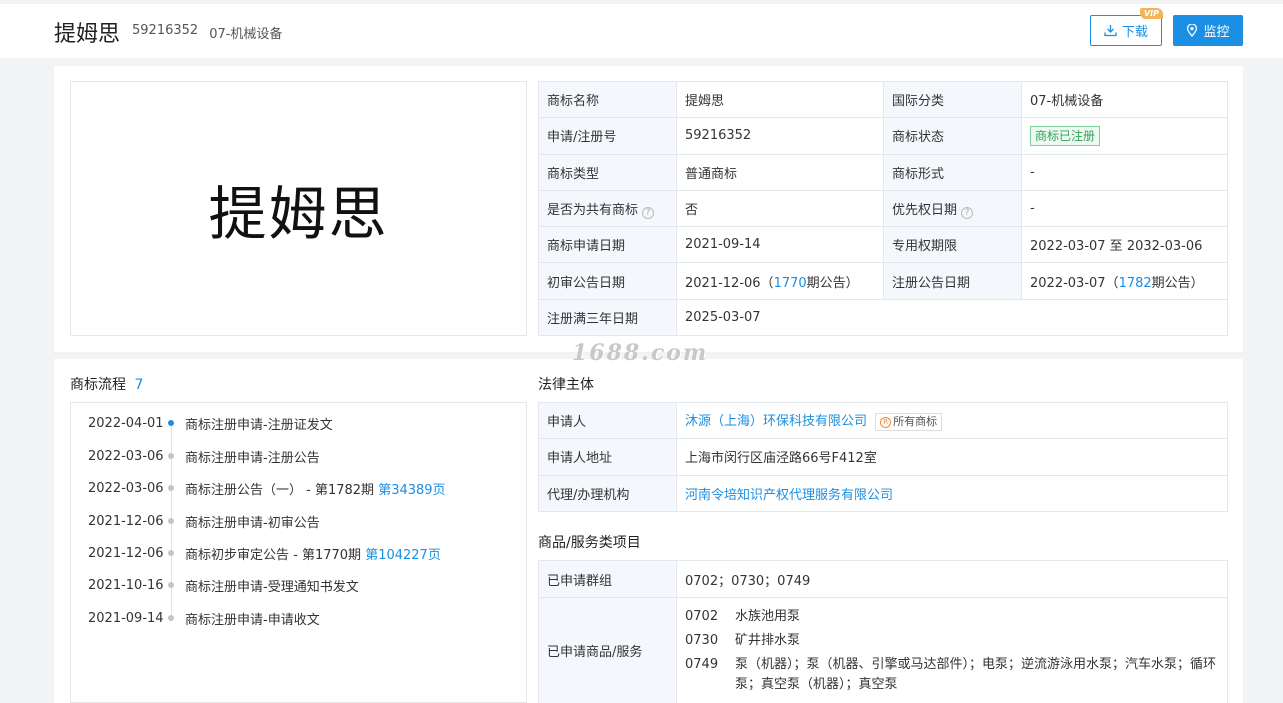  I want to click on table-row: 商标名称 提姆思 国际分类 07-机械设备, so click(883, 99).